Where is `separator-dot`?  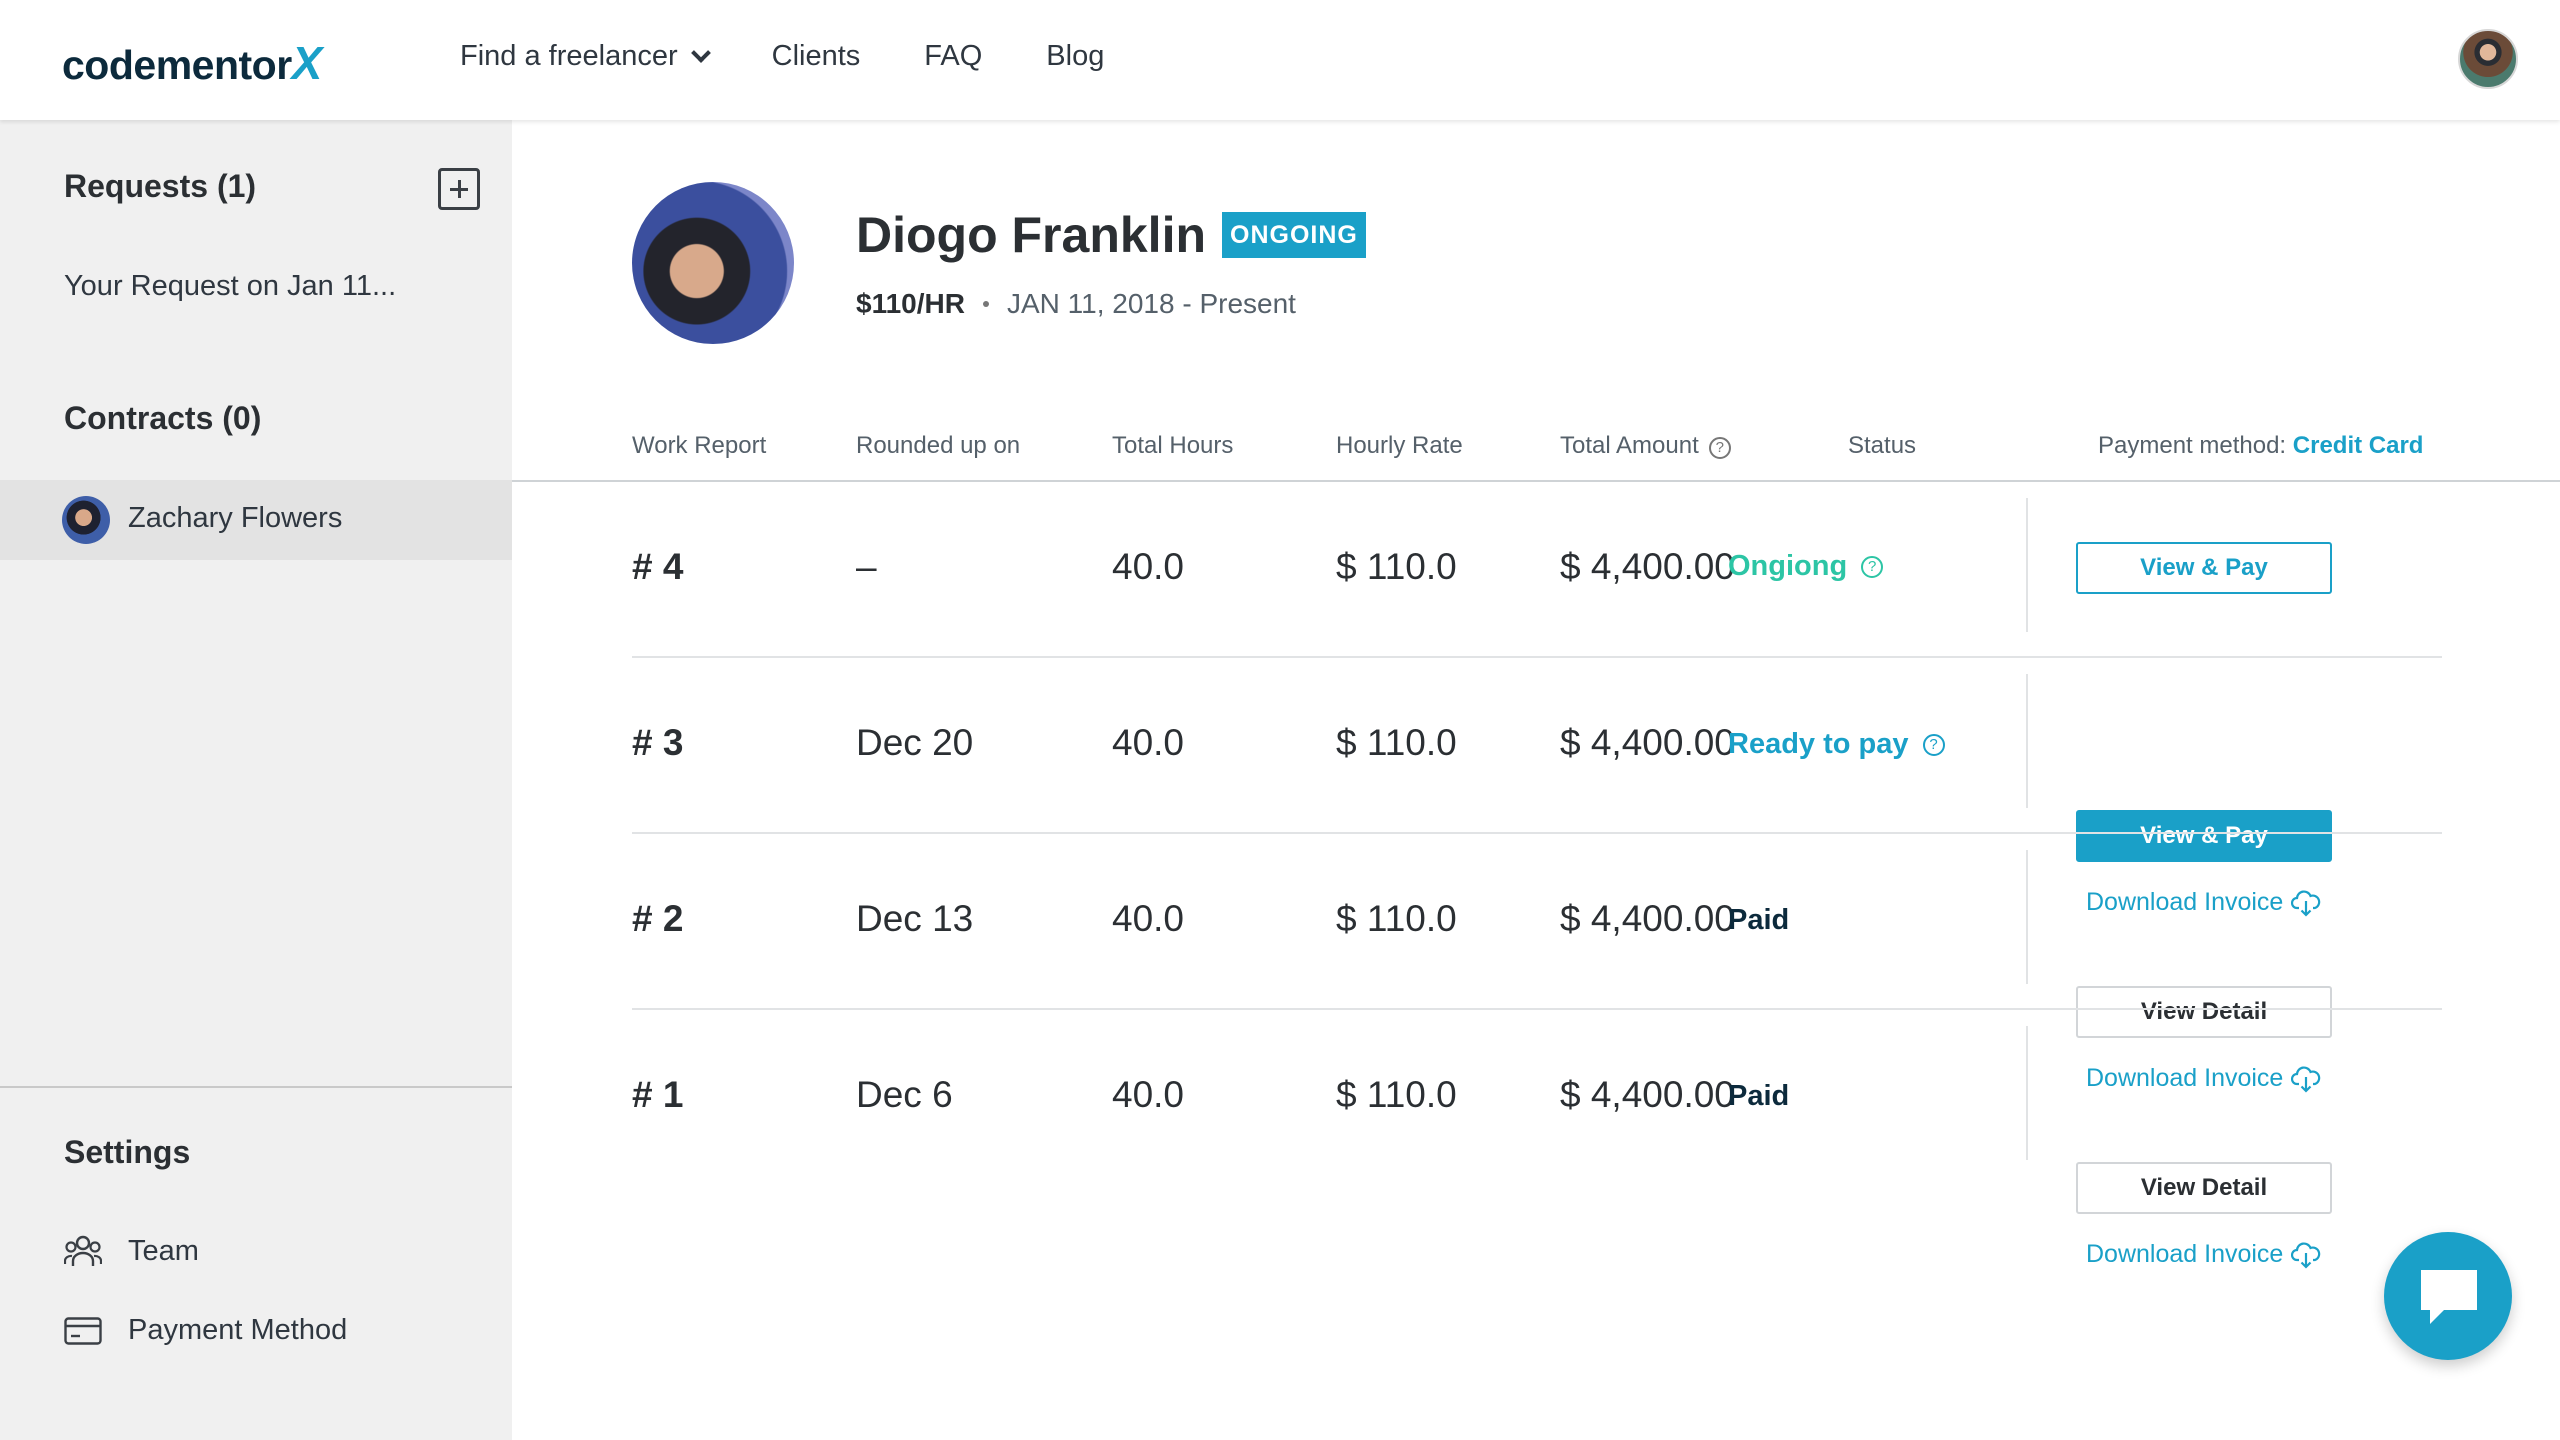
separator-dot is located at coordinates (985, 304).